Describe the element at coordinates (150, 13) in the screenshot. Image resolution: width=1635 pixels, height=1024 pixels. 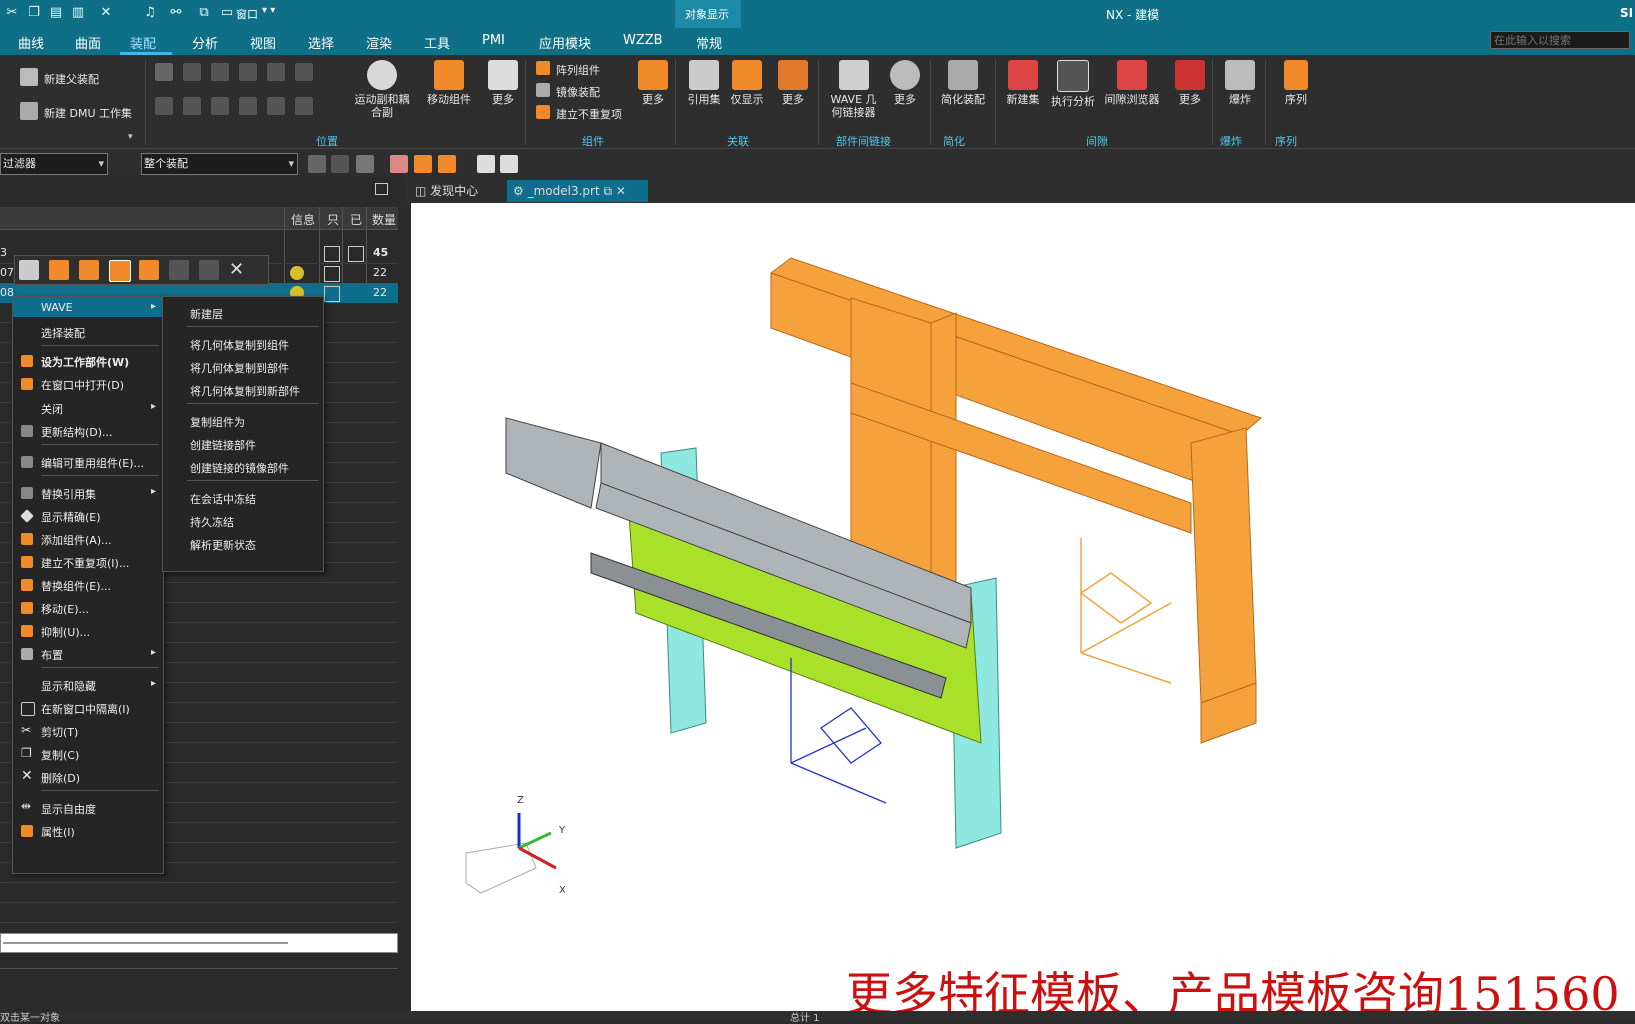
I see `microphone-icon: ♫` at that location.